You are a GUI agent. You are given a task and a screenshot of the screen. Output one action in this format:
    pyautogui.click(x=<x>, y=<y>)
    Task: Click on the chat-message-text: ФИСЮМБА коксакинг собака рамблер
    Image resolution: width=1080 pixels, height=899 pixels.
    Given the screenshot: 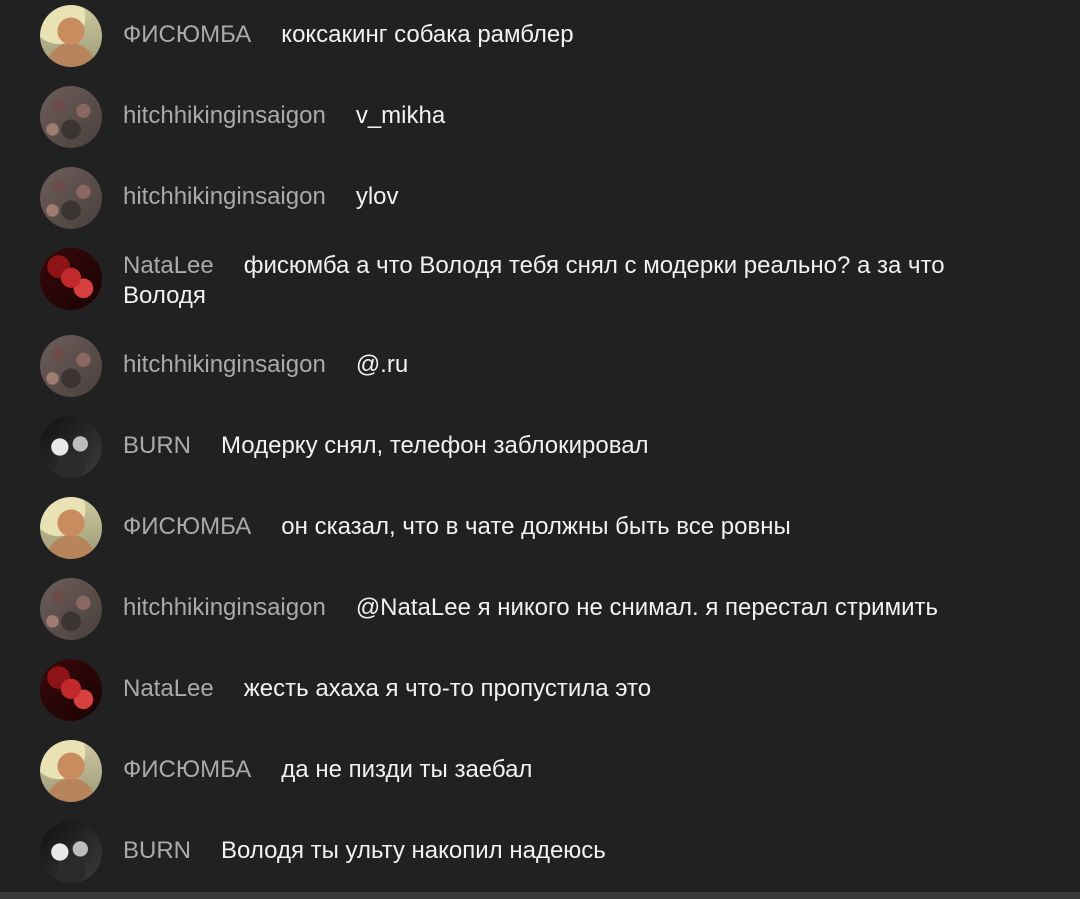 What is the action you would take?
    pyautogui.click(x=568, y=35)
    